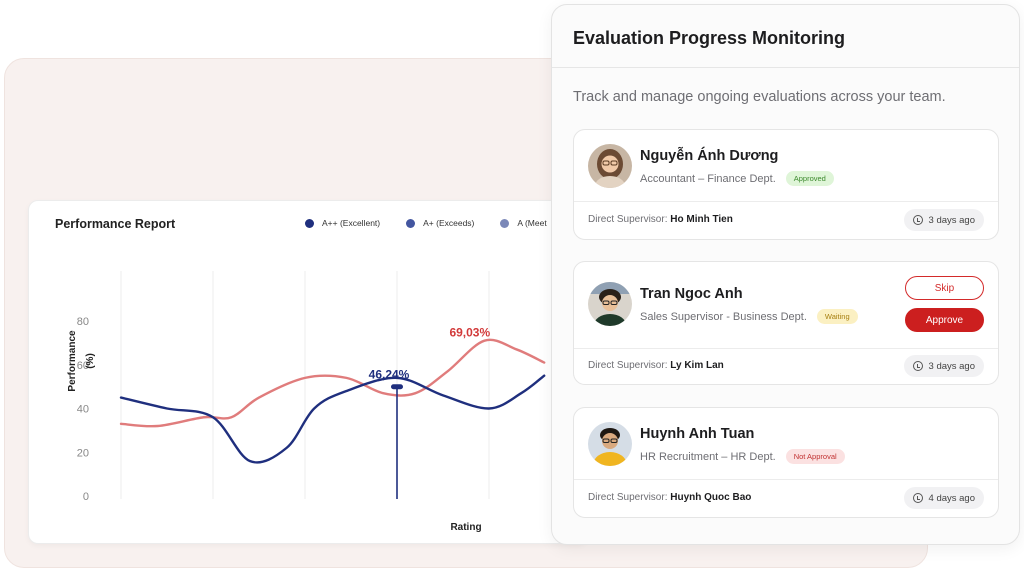 The width and height of the screenshot is (1024, 571). Describe the element at coordinates (944, 288) in the screenshot. I see `skip-button: Skip` at that location.